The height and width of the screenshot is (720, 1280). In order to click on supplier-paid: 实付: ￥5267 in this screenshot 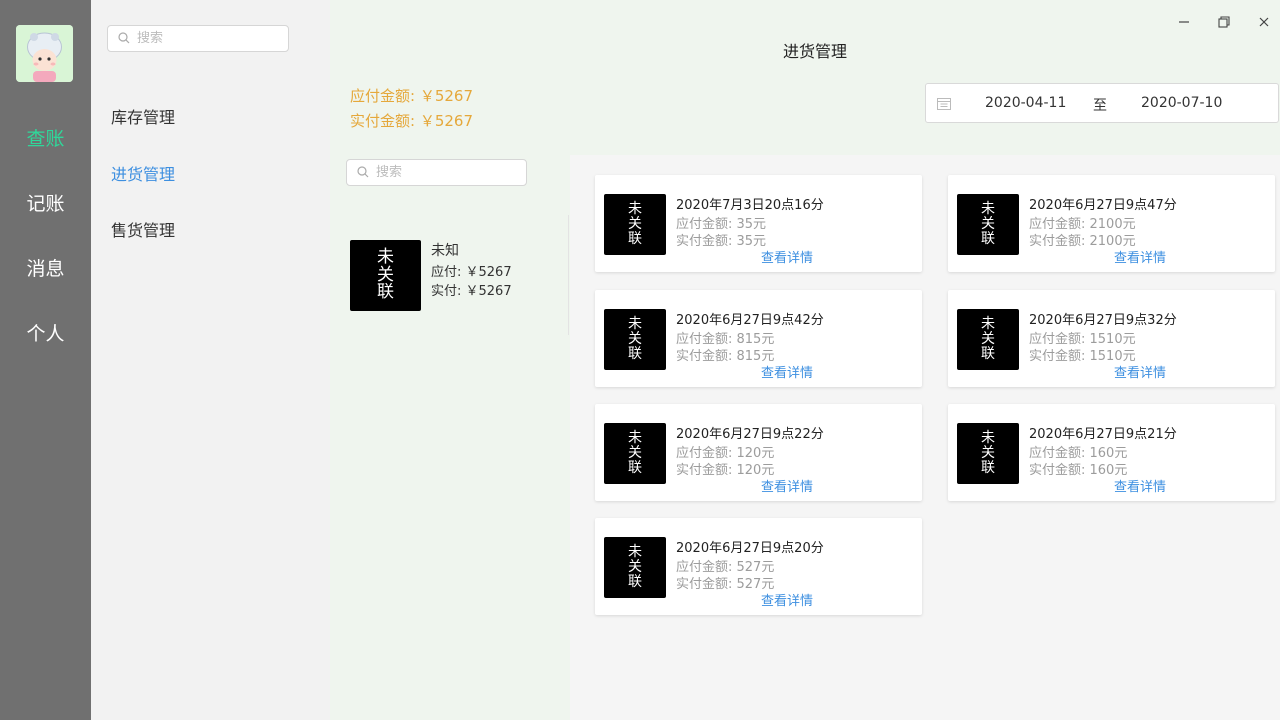, I will do `click(471, 291)`.